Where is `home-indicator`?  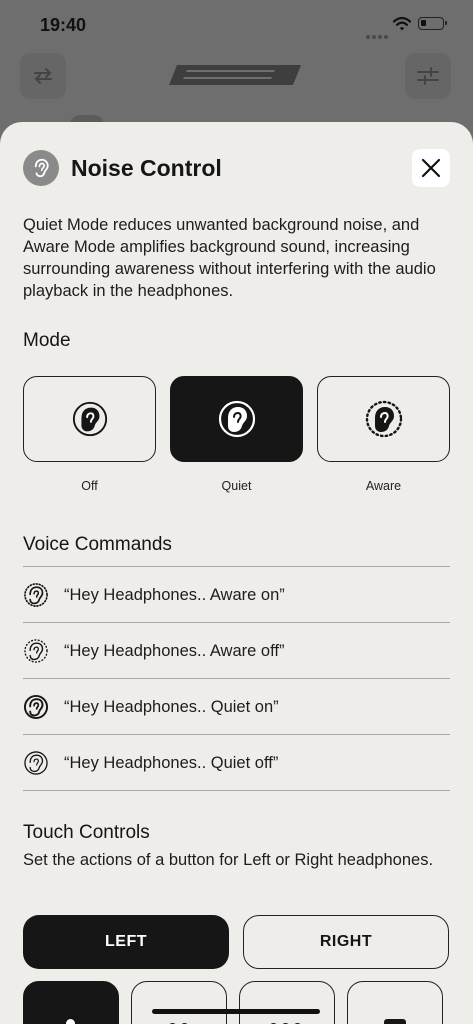 home-indicator is located at coordinates (236, 1011).